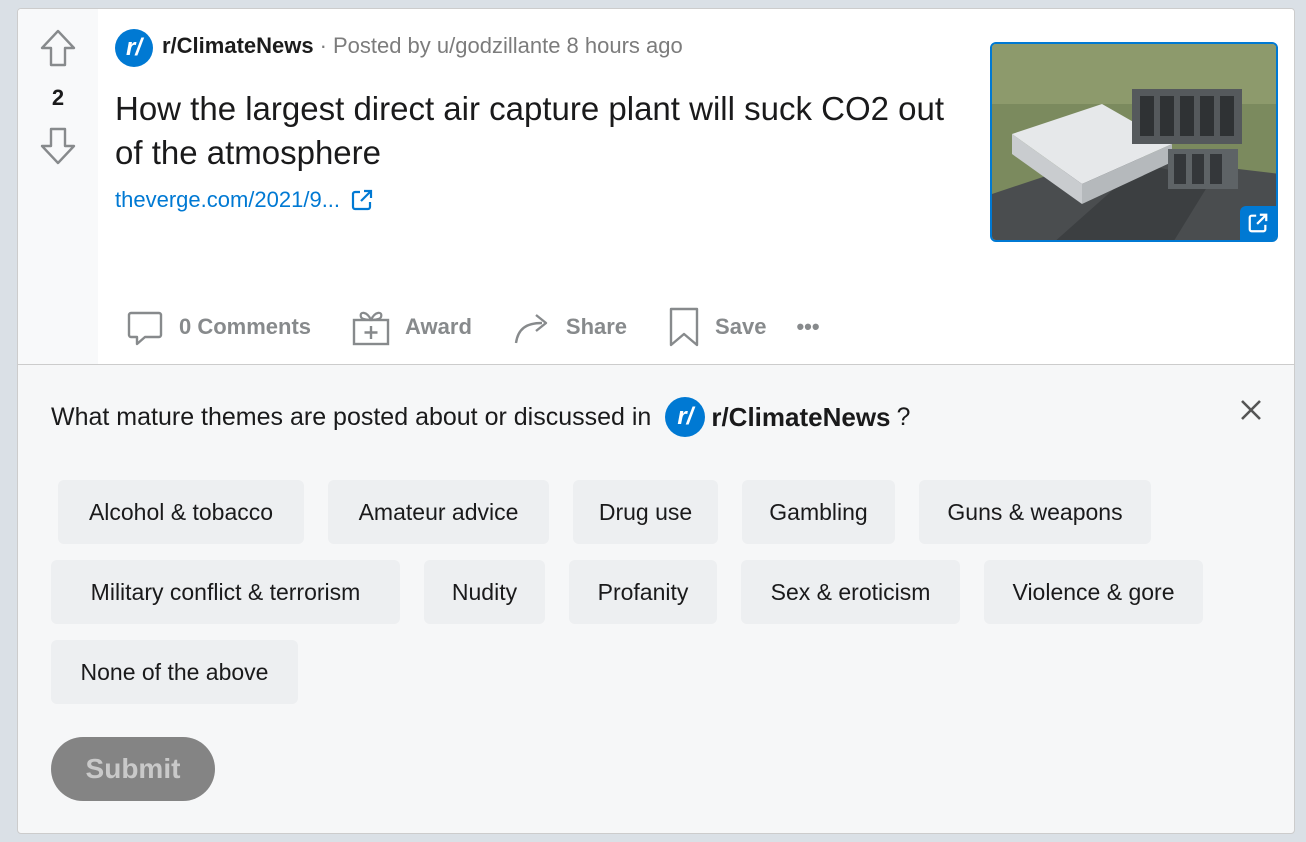  What do you see at coordinates (174, 672) in the screenshot?
I see `theme-option: None of the above` at bounding box center [174, 672].